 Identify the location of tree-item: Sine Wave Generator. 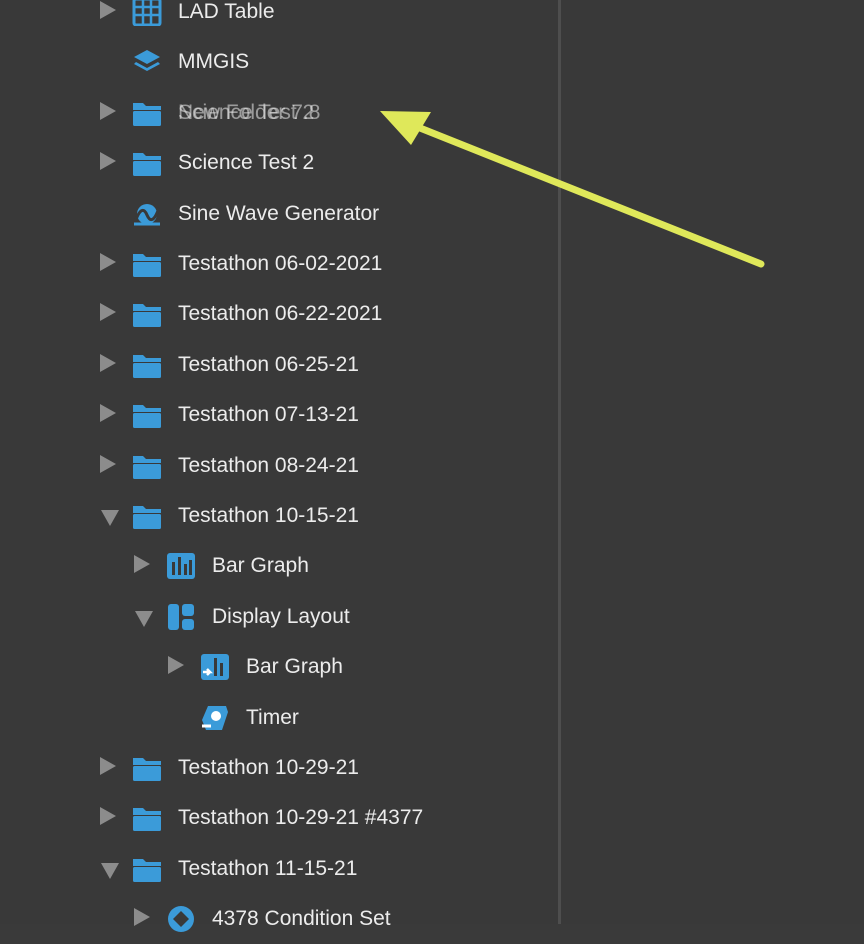
(279, 214).